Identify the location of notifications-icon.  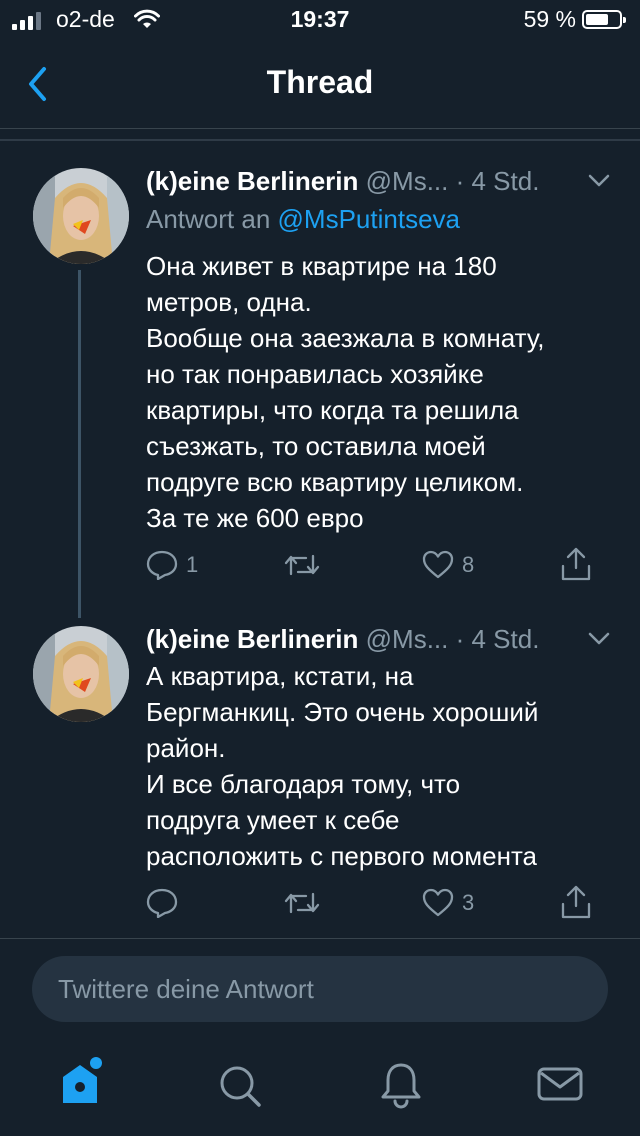
(401, 1083).